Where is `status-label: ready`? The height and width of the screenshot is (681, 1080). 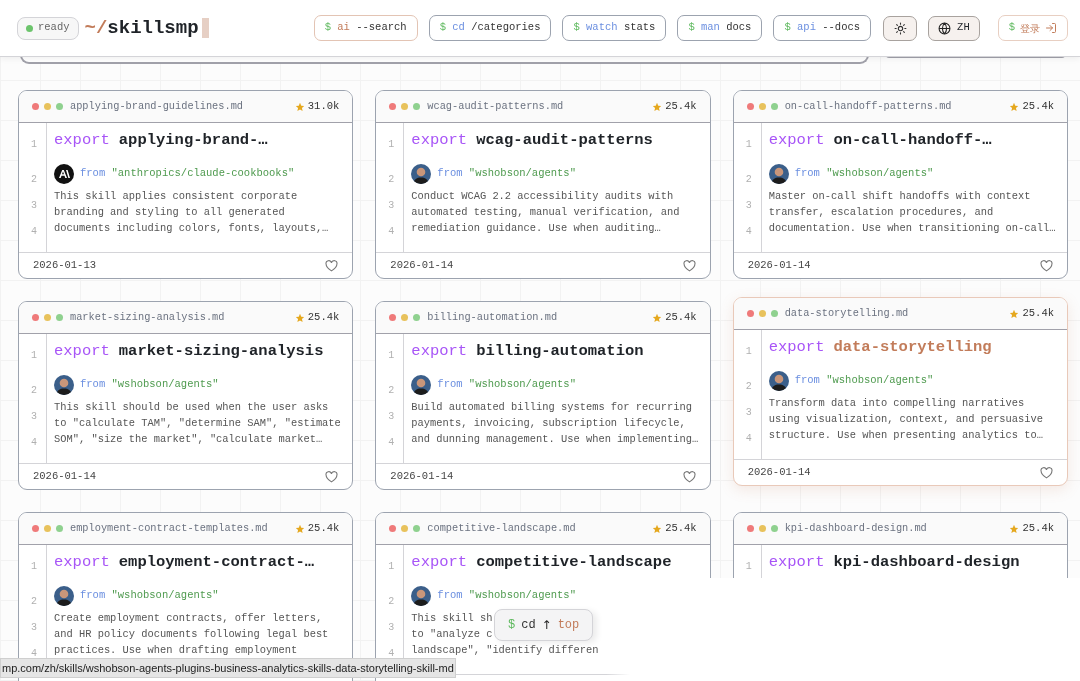 status-label: ready is located at coordinates (54, 28).